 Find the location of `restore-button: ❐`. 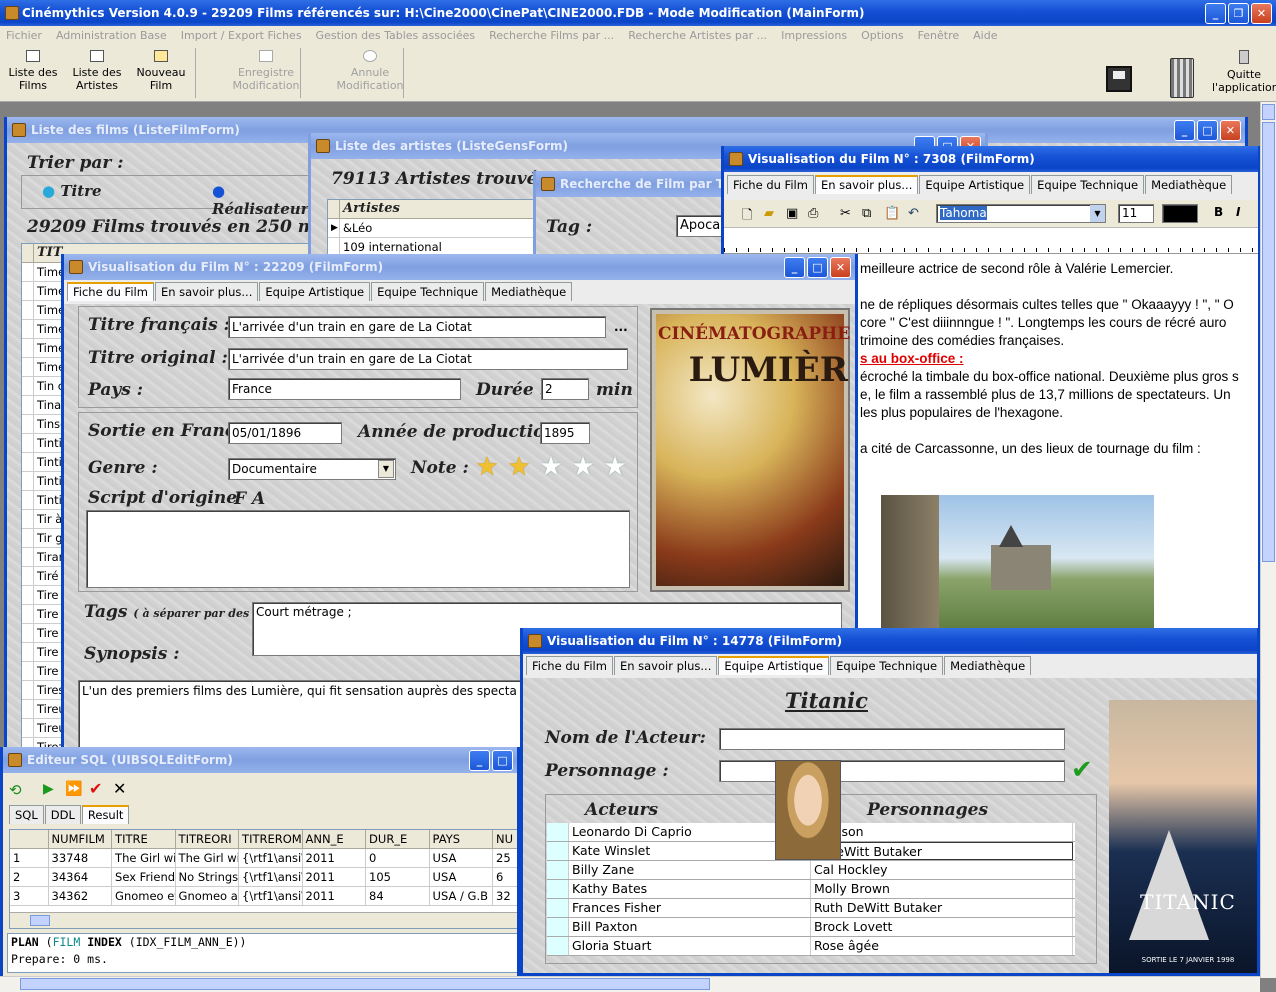

restore-button: ❐ is located at coordinates (1238, 13).